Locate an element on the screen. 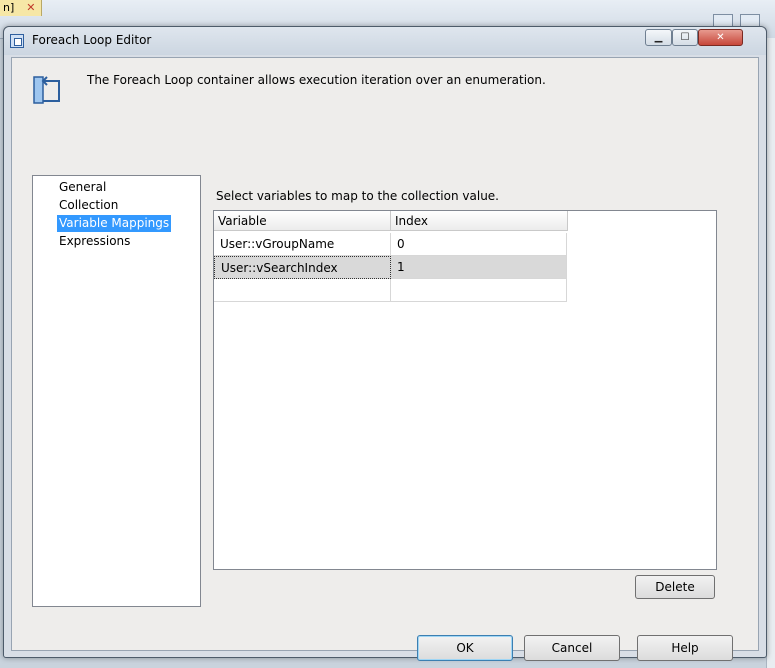  column-header-variable: Variable is located at coordinates (302, 221).